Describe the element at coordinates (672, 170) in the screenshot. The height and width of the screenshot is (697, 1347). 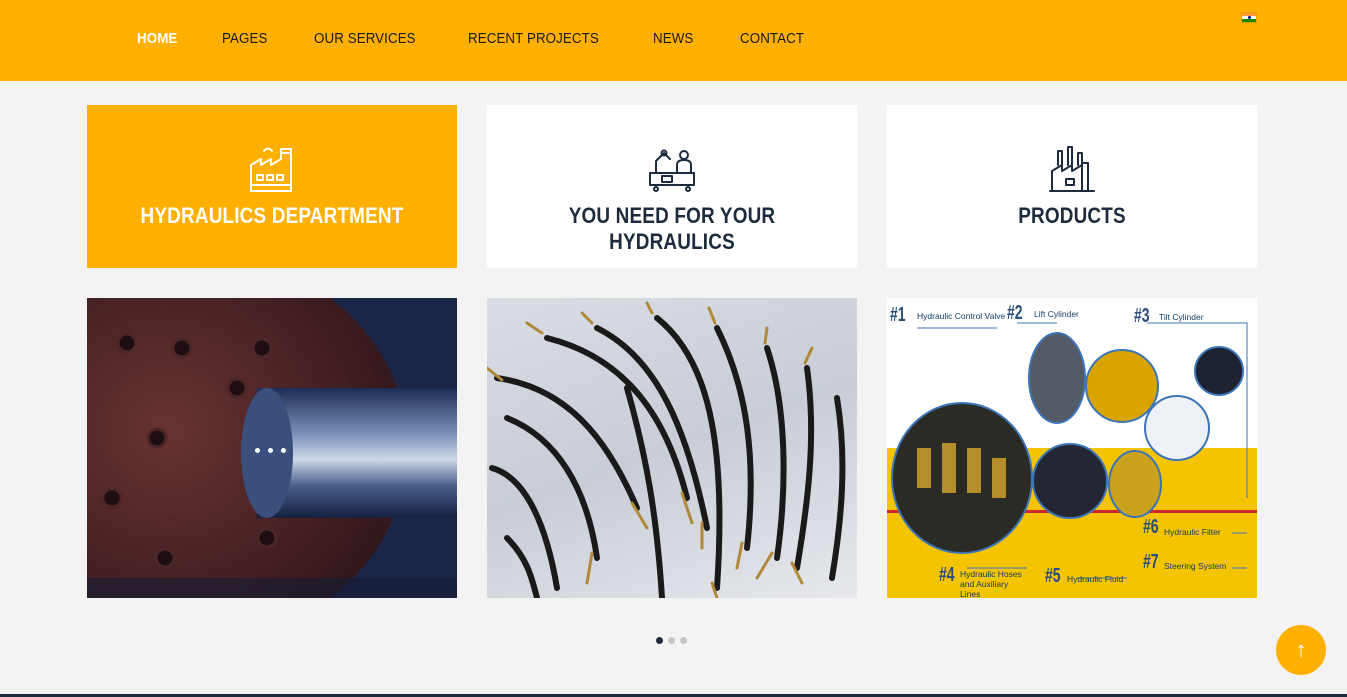
I see `workers-machine-icon` at that location.